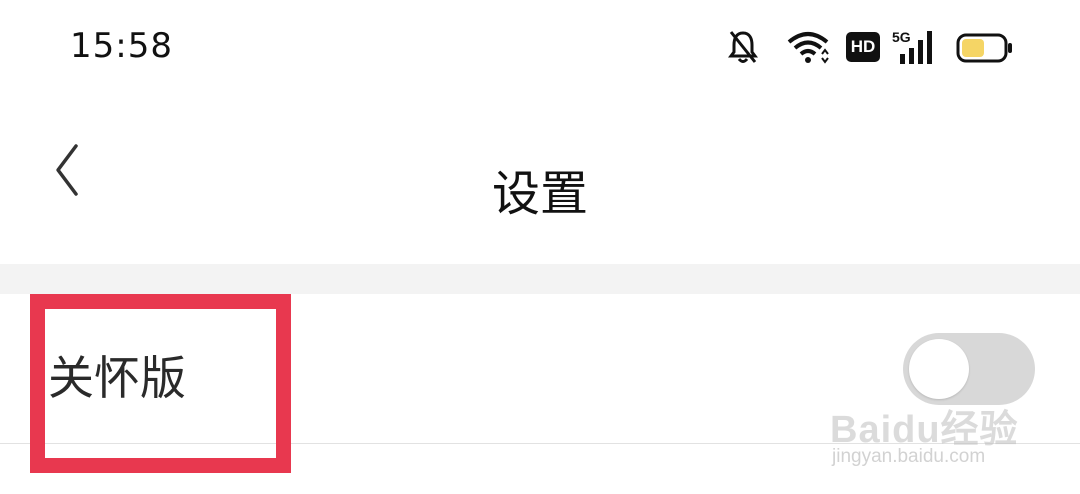 The height and width of the screenshot is (494, 1080). I want to click on page-title: 设置, so click(539, 194).